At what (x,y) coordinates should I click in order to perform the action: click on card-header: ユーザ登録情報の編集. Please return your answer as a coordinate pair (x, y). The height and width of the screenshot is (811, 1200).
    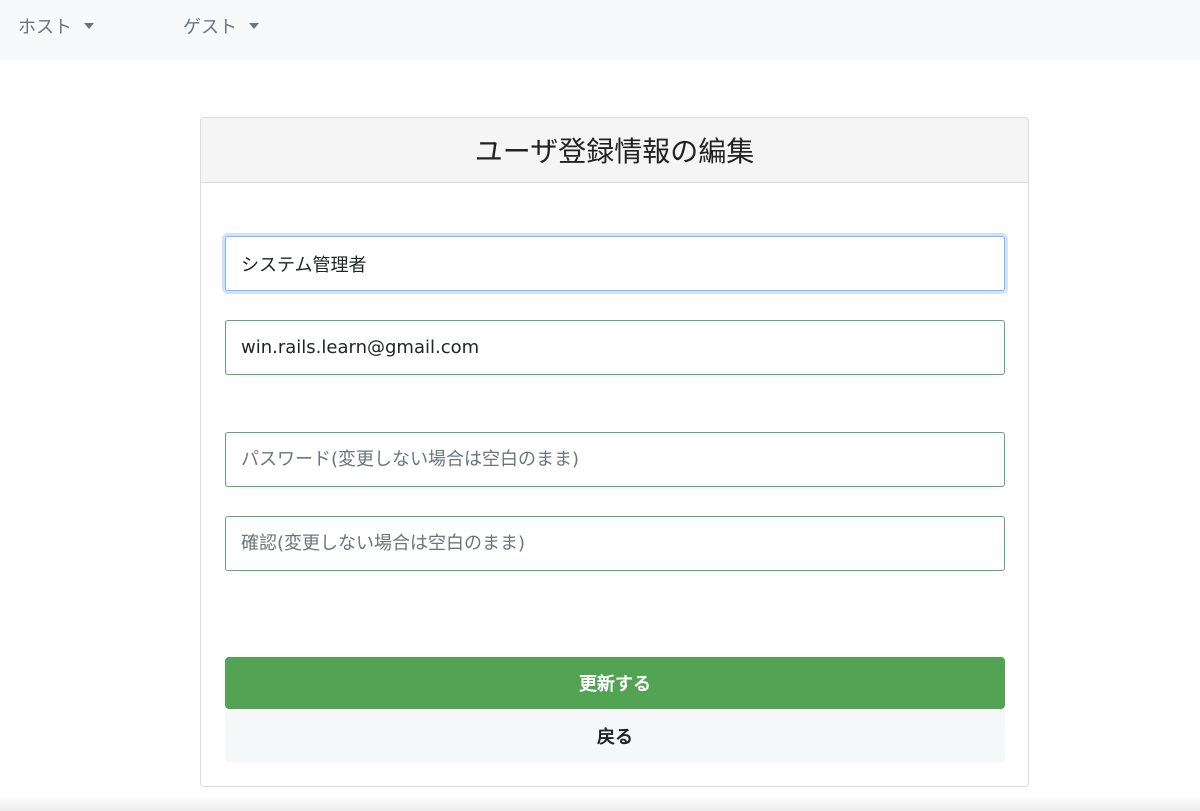
    Looking at the image, I should click on (614, 150).